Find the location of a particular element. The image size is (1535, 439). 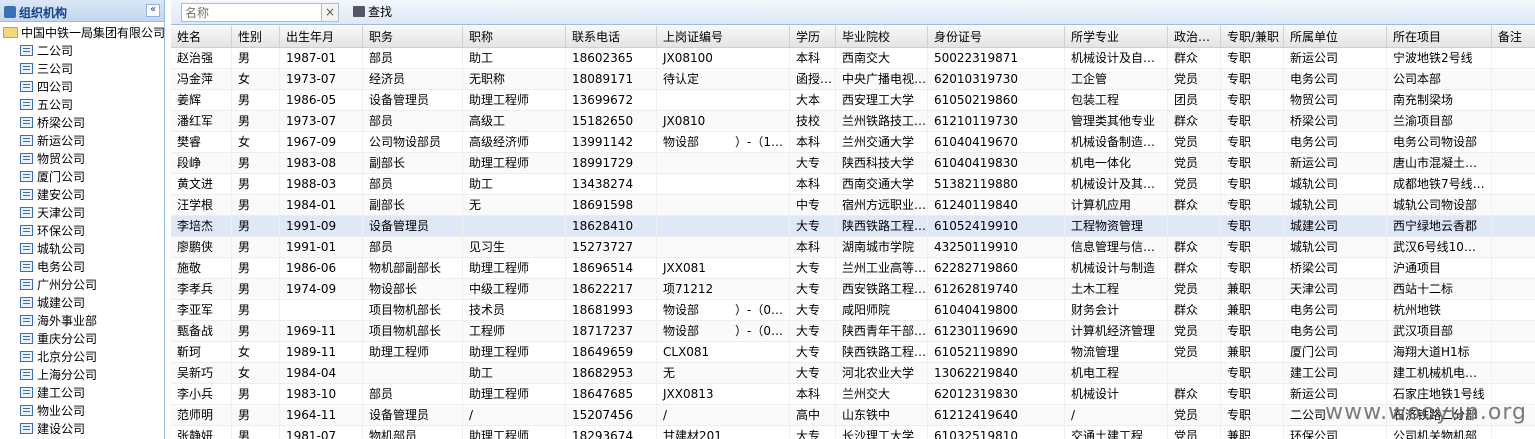

column-header: 专职/兼职 is located at coordinates (1252, 37).